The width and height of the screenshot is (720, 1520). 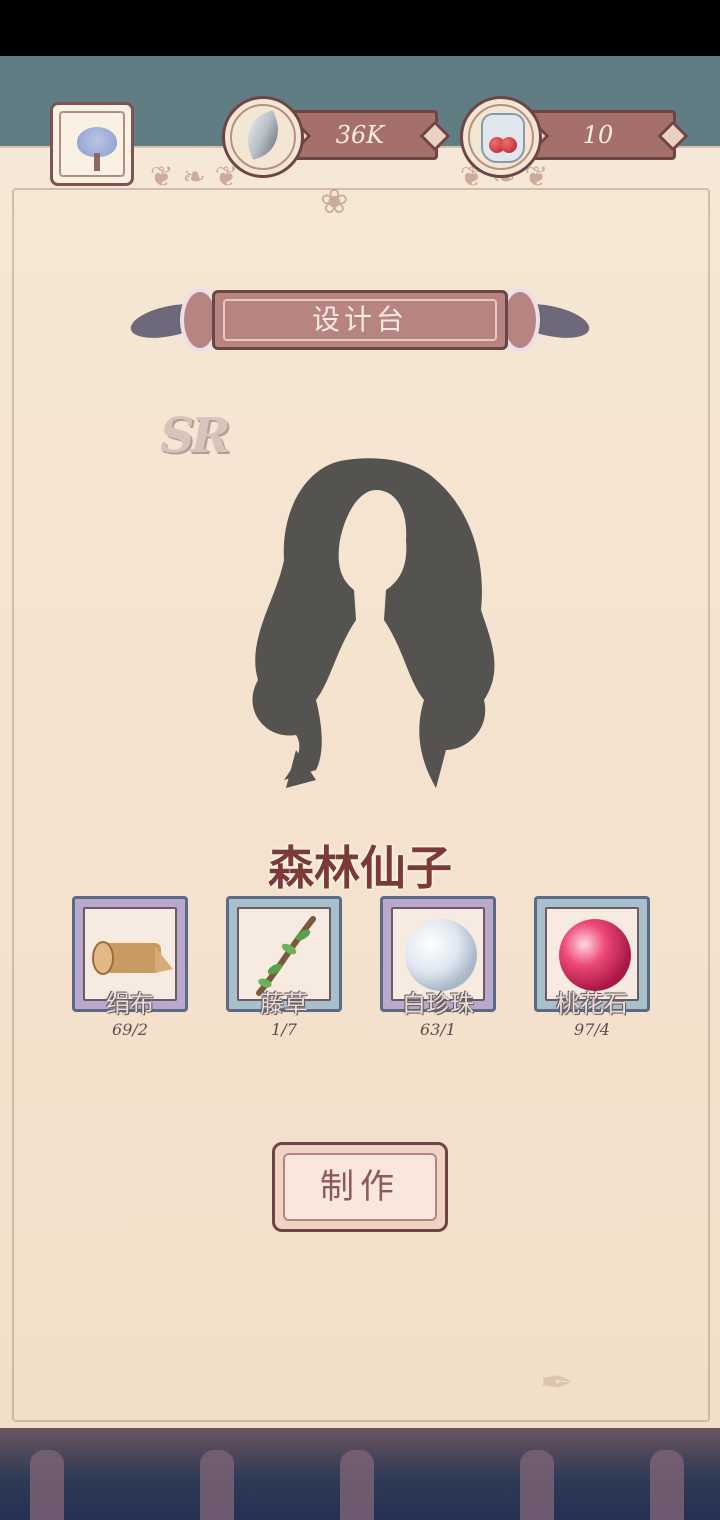 I want to click on material-item: 桃花石 97/4, so click(x=592, y=967).